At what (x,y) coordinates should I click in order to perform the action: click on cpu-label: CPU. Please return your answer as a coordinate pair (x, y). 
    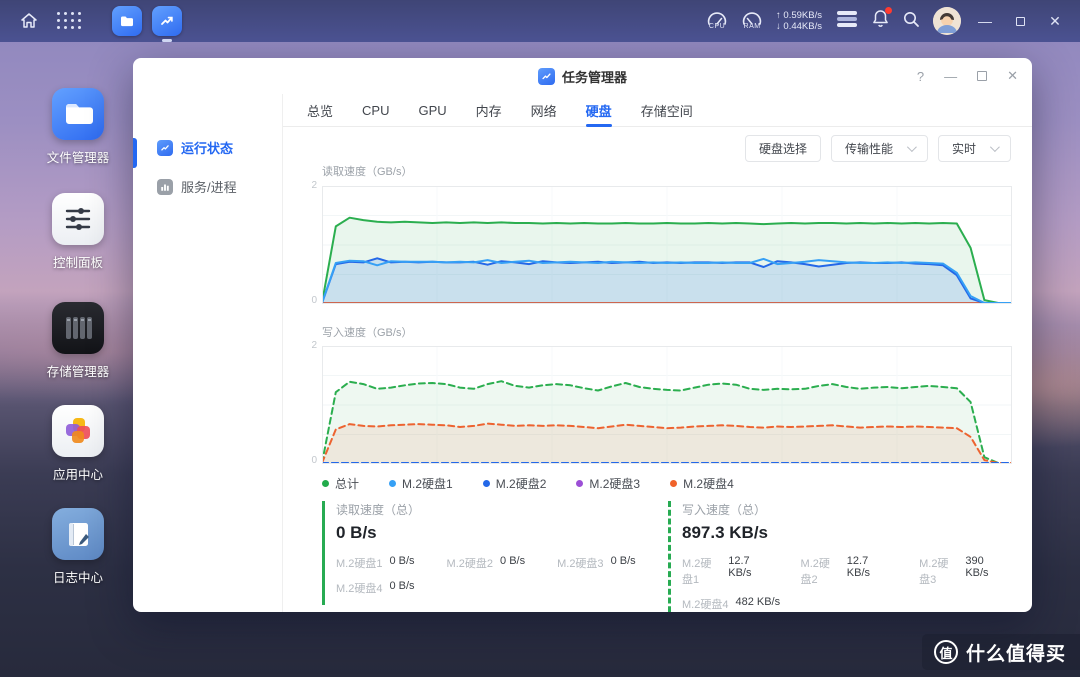
    Looking at the image, I should click on (717, 26).